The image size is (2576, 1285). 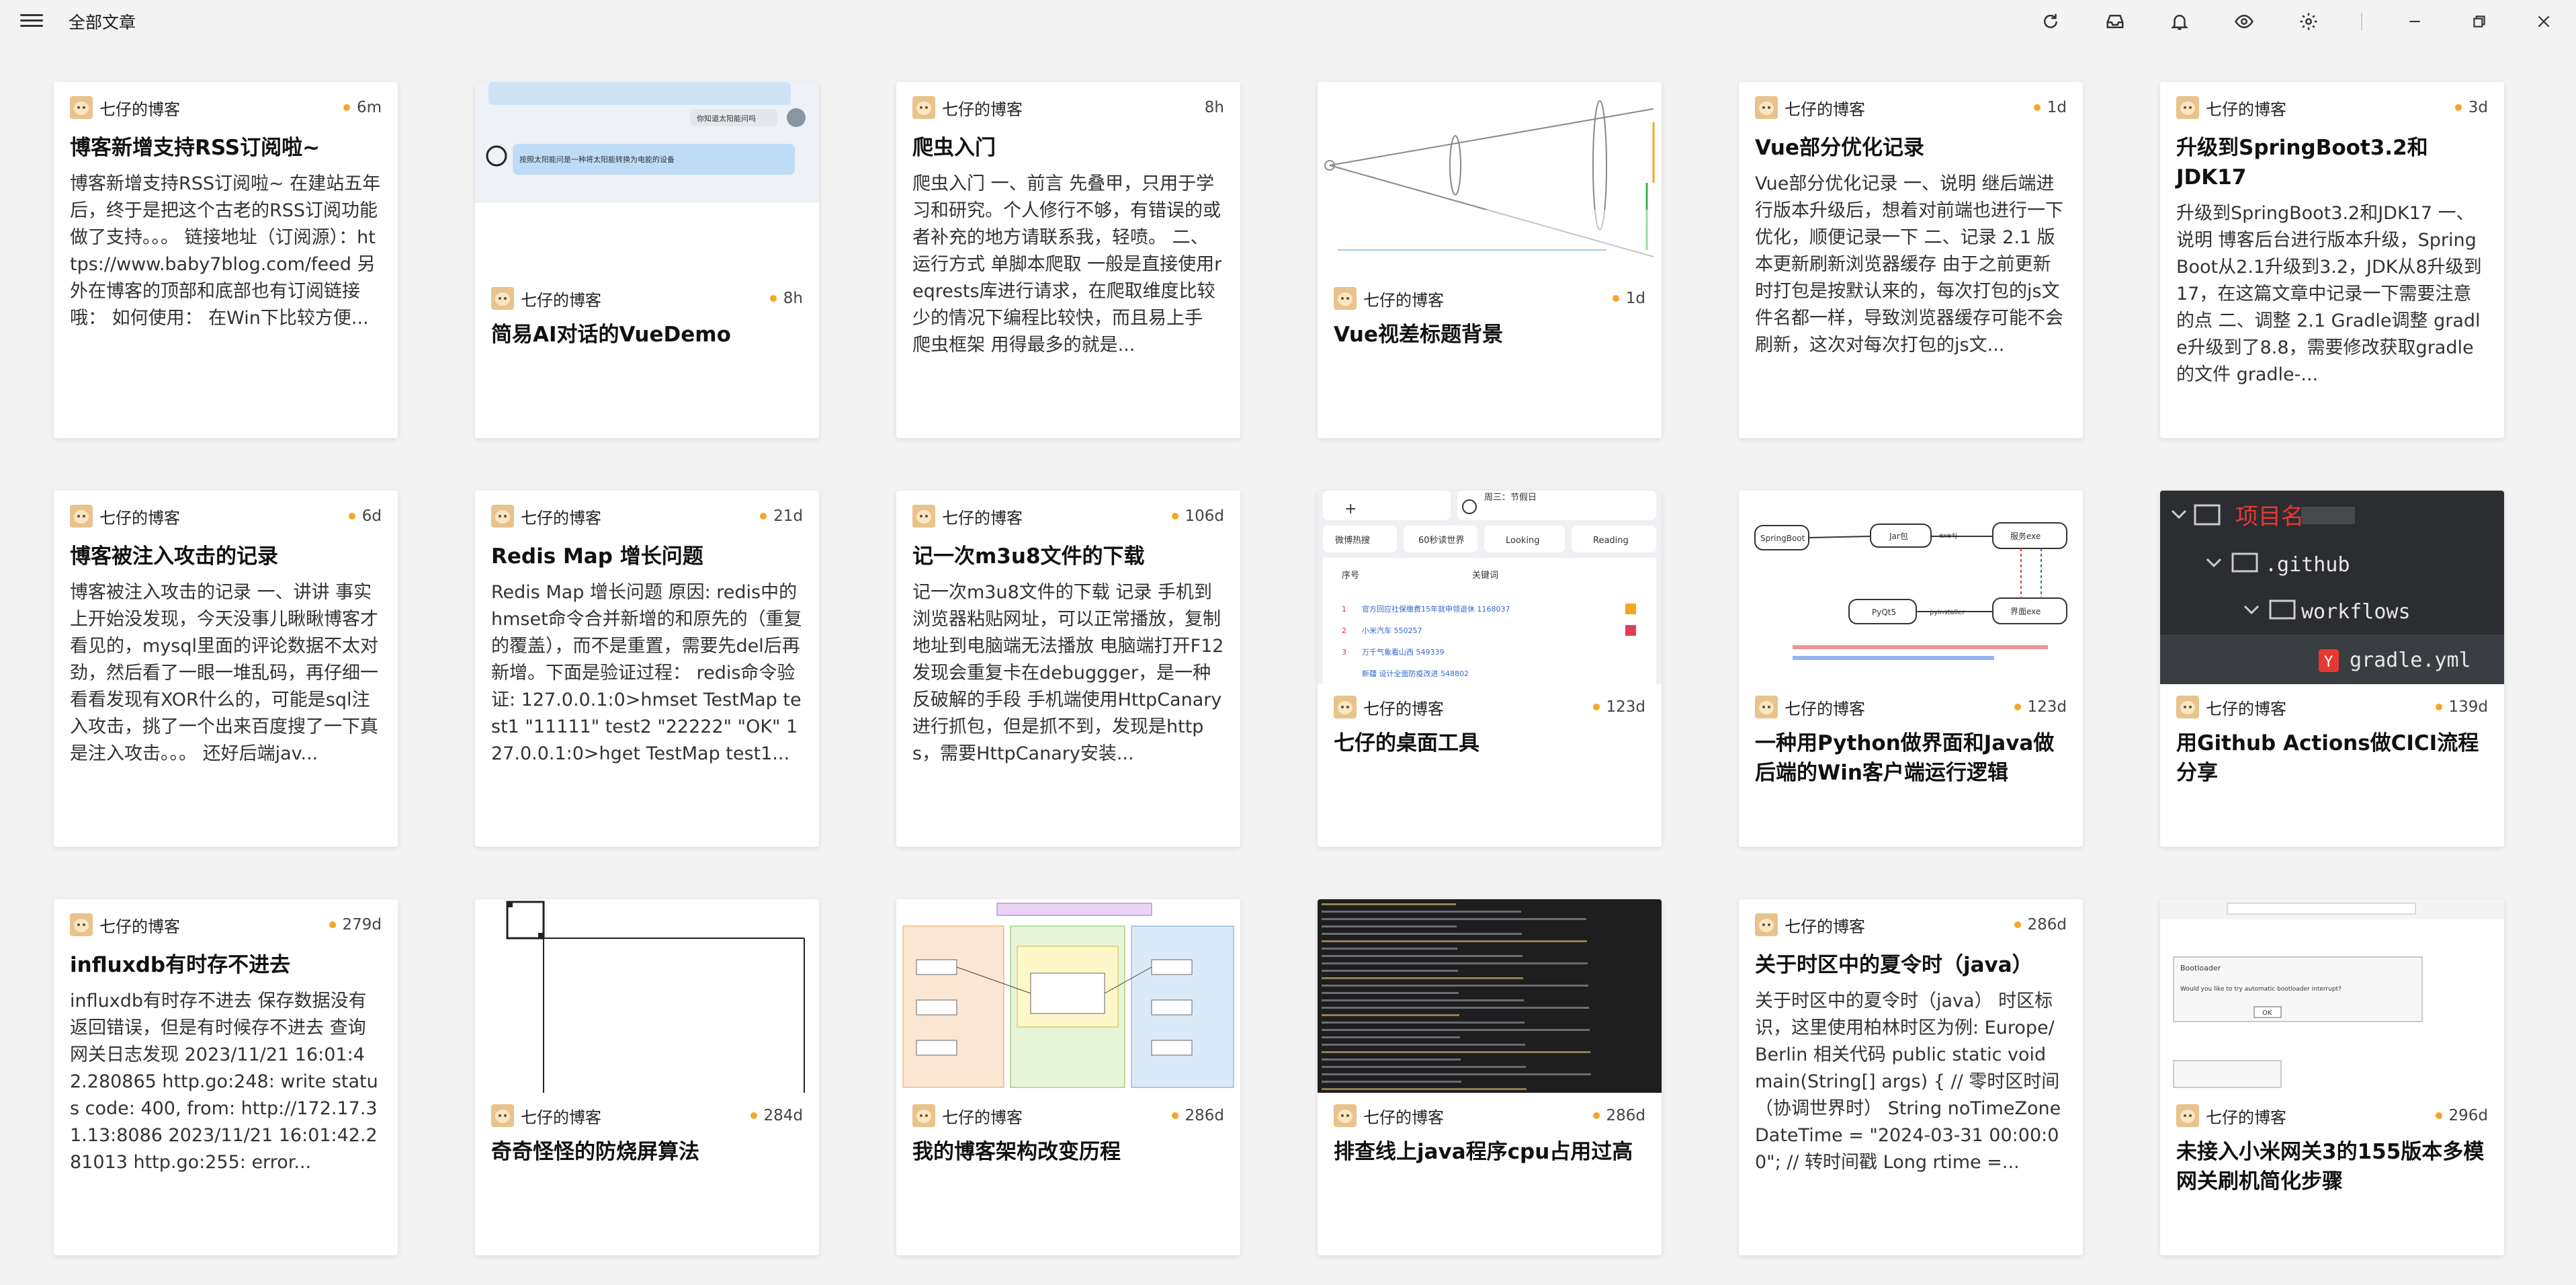 I want to click on article-title: 博客被注入攻击的记录, so click(x=226, y=557).